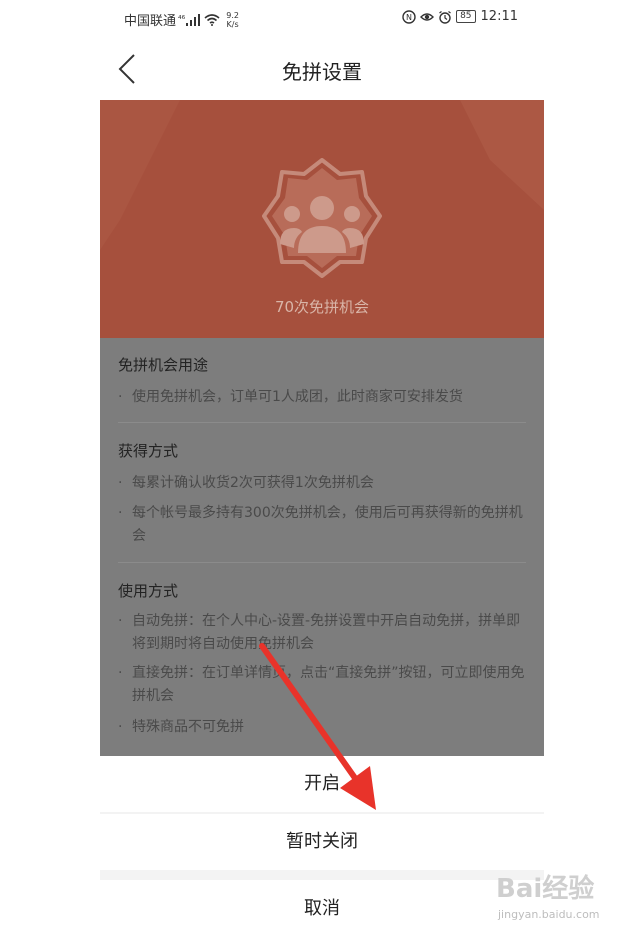 The height and width of the screenshot is (938, 644). I want to click on enable-button: 开启, so click(322, 784).